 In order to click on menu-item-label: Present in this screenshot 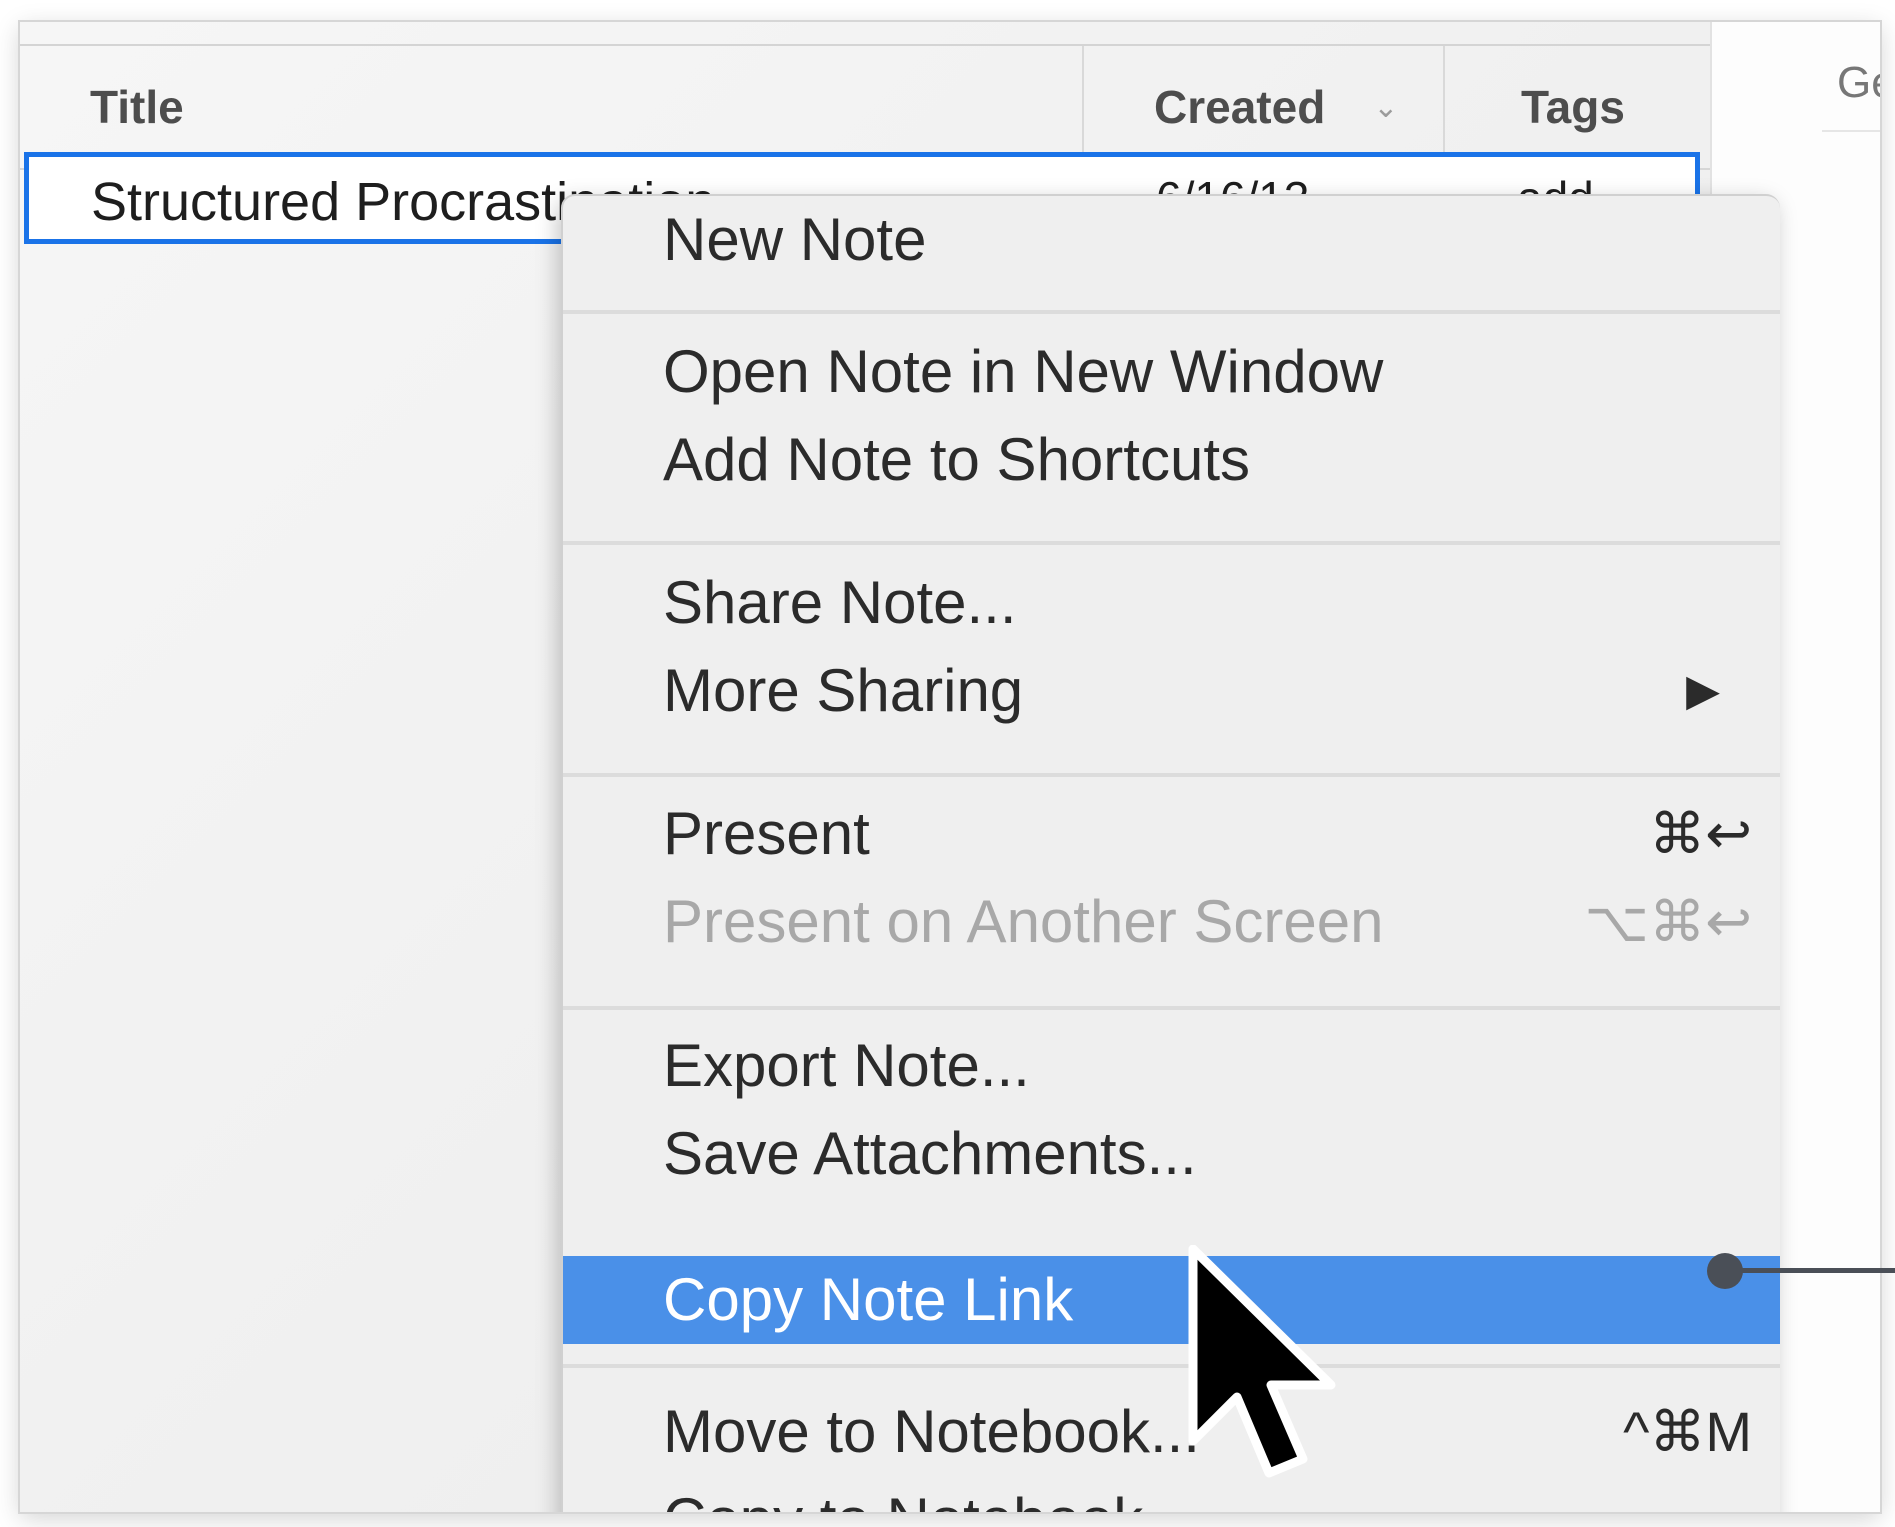, I will do `click(766, 833)`.